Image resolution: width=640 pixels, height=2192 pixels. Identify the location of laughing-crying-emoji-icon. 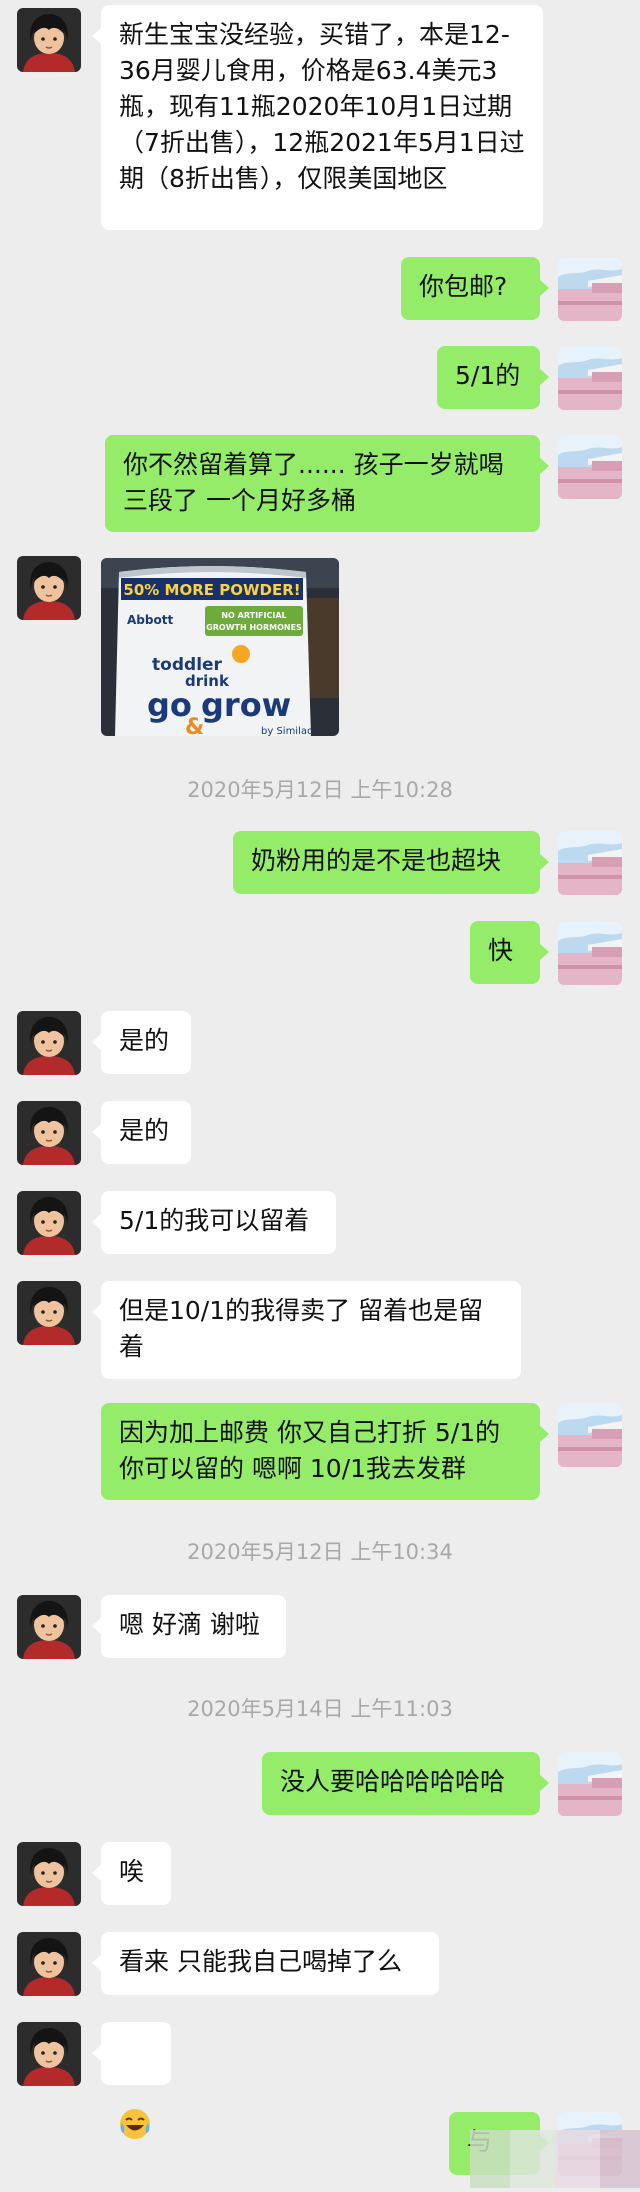
(135, 2124).